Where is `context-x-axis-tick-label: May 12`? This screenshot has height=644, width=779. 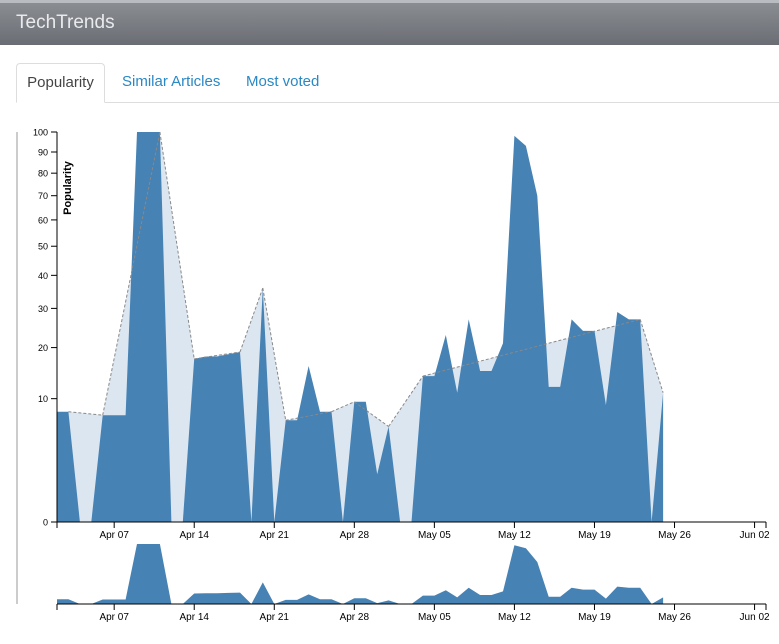 context-x-axis-tick-label: May 12 is located at coordinates (514, 617).